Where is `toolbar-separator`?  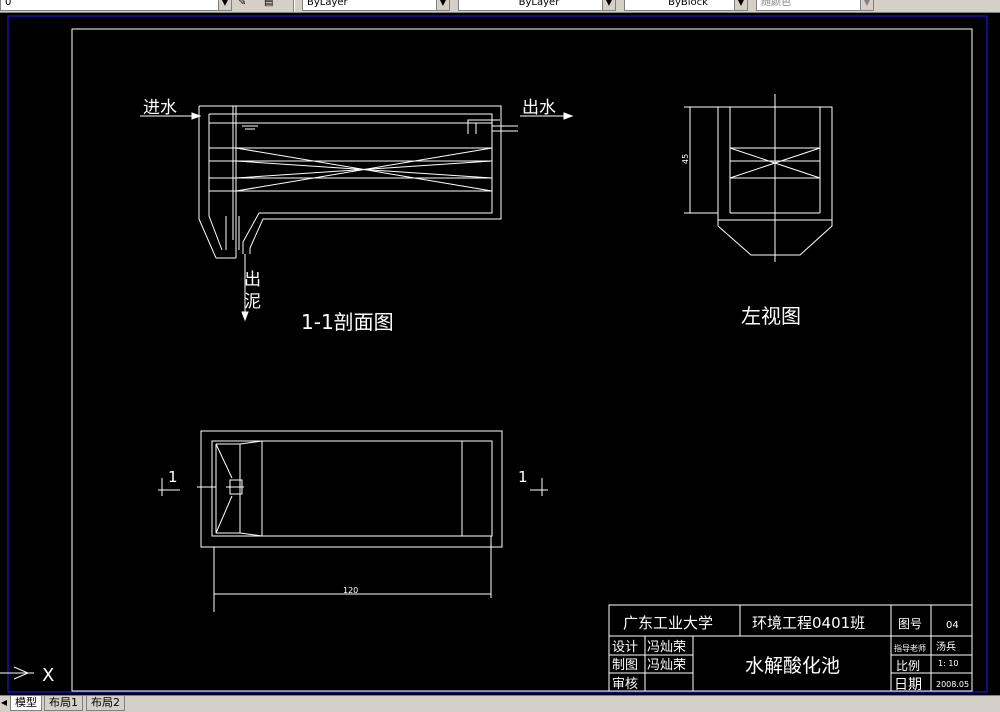
toolbar-separator is located at coordinates (294, 6).